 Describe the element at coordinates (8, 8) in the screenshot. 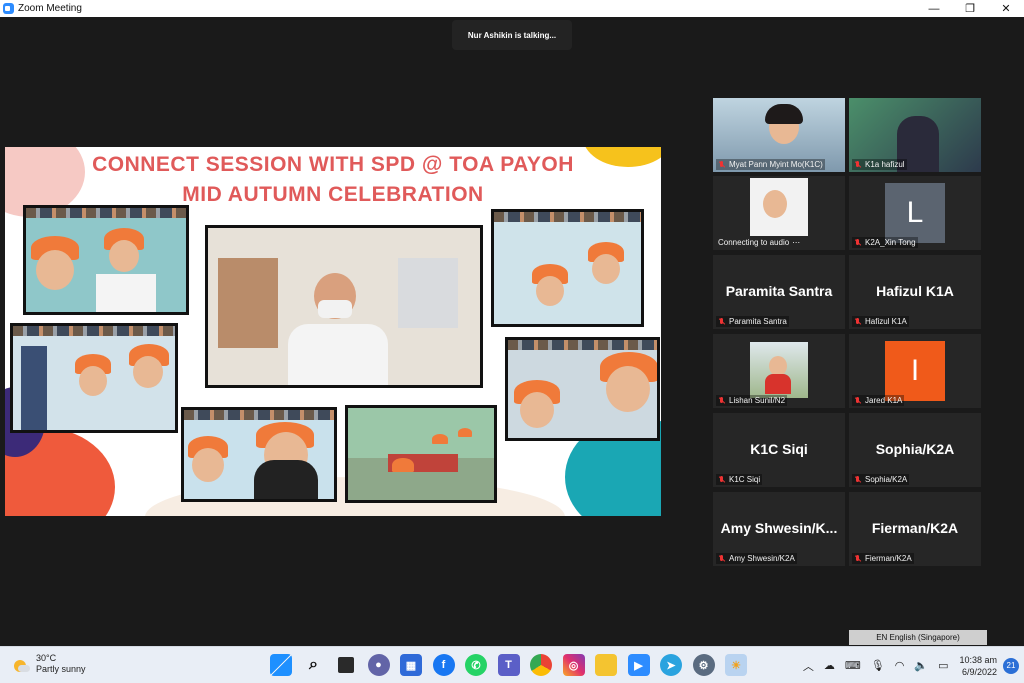

I see `zoom-app-icon` at that location.